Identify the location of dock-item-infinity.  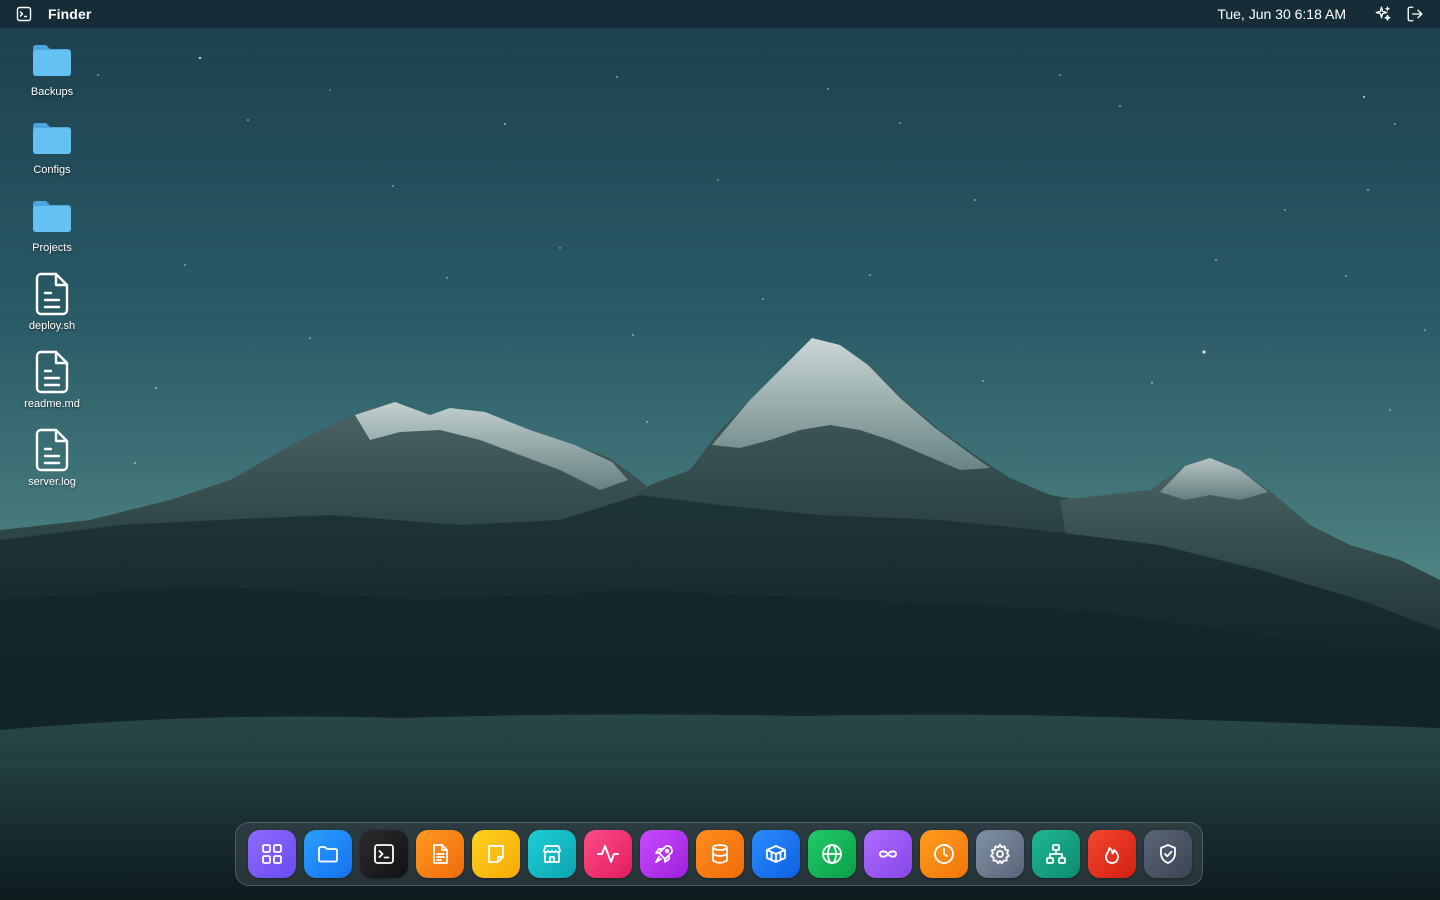
(888, 854).